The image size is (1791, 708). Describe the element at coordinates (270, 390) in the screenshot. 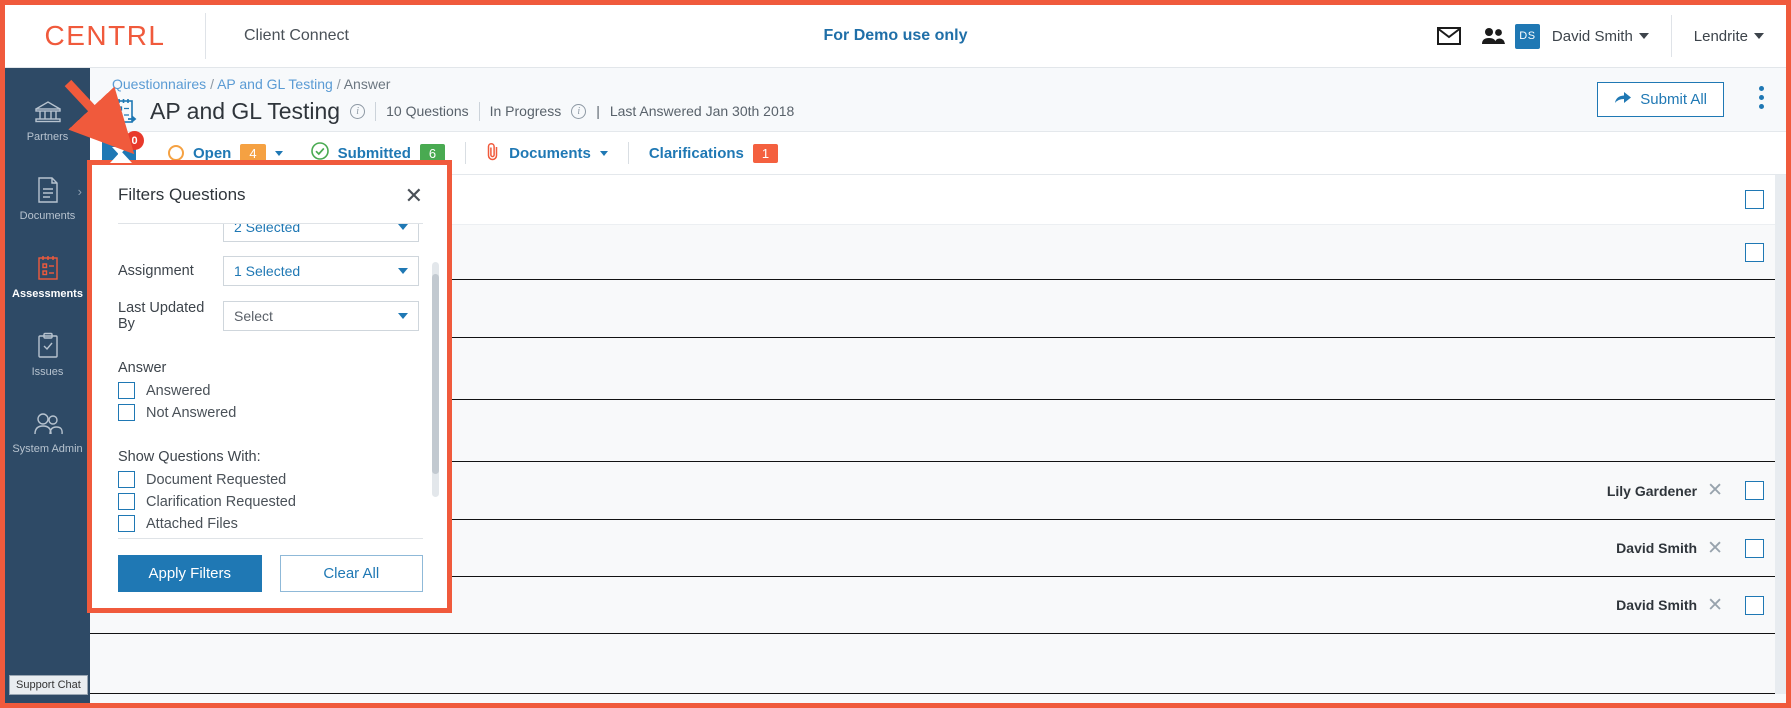

I see `checkbox-row-answered: Answered` at that location.